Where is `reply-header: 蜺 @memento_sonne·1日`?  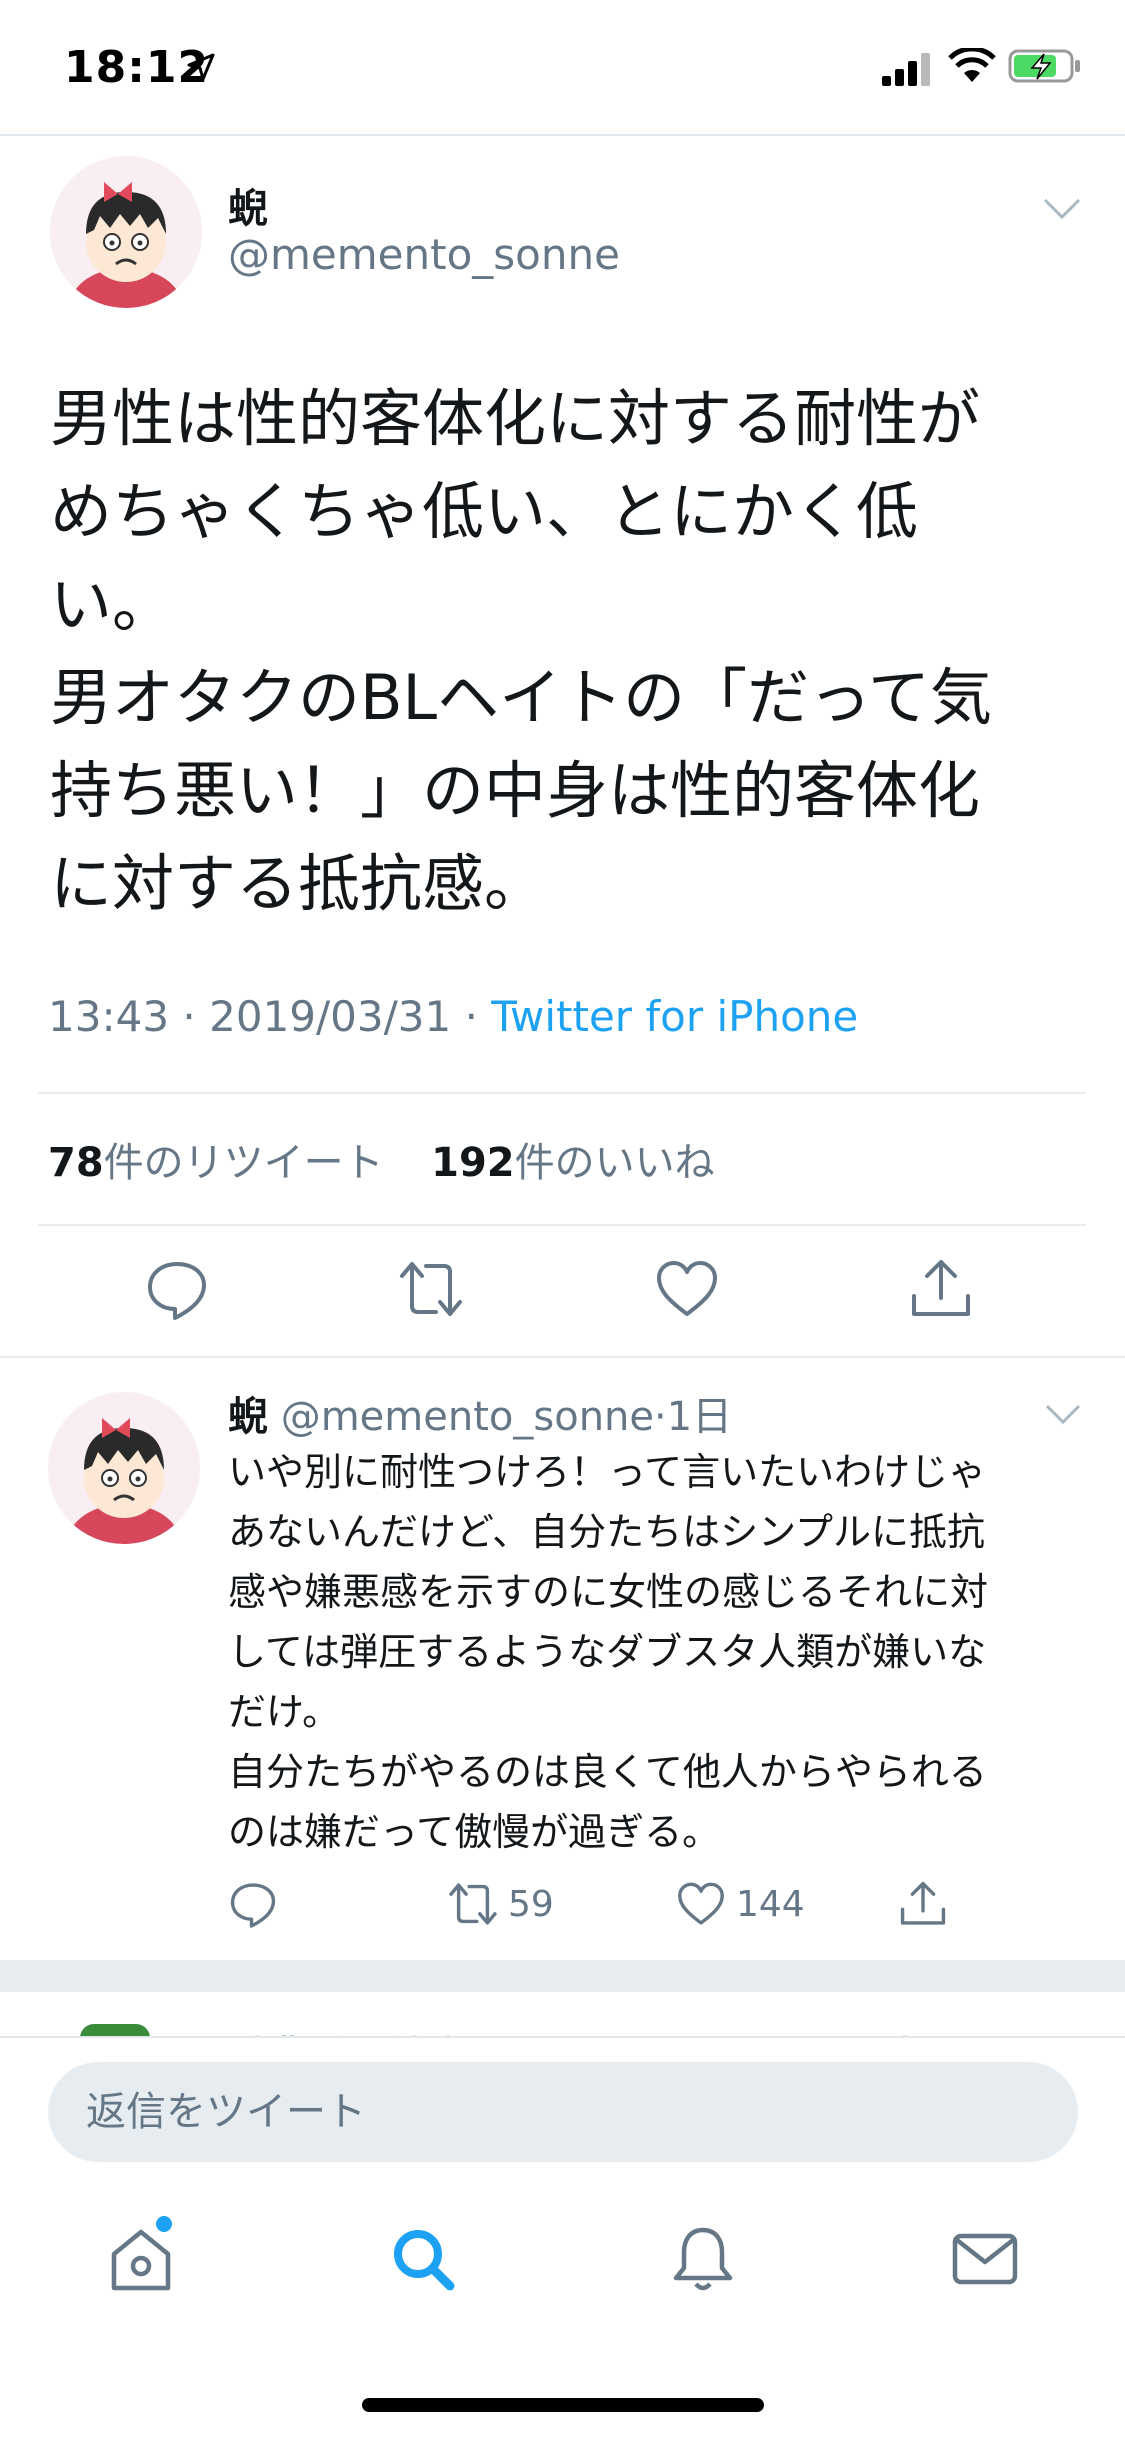 reply-header: 蜺 @memento_sonne·1日 is located at coordinates (480, 1413).